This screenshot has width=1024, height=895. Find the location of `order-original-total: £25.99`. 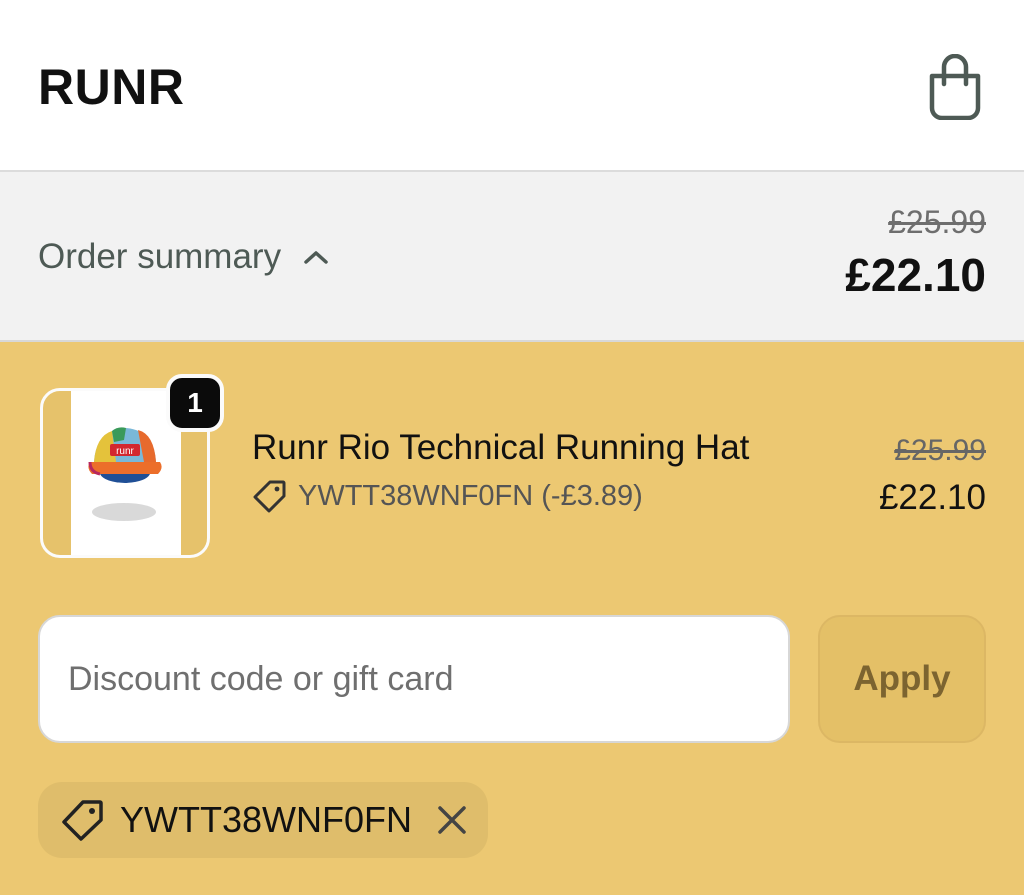

order-original-total: £25.99 is located at coordinates (937, 222).